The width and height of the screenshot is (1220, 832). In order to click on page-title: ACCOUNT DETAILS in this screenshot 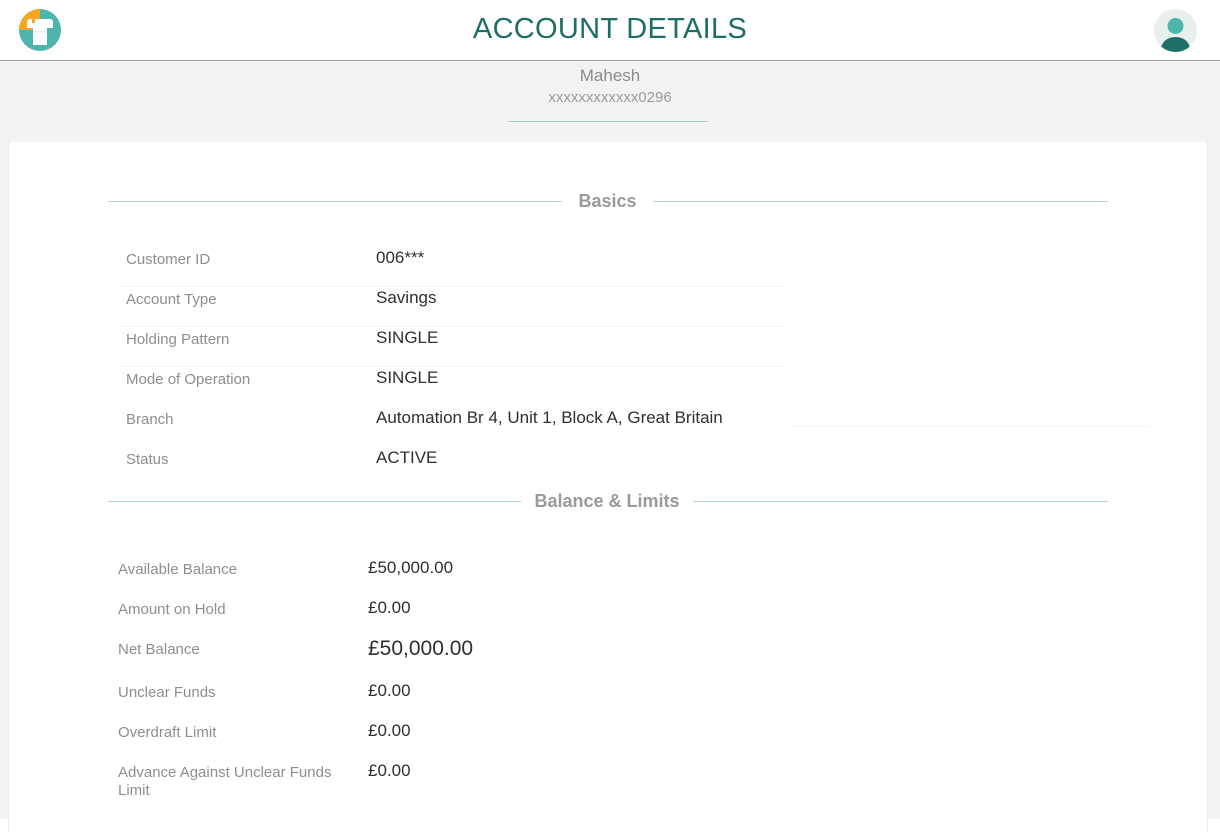, I will do `click(610, 29)`.